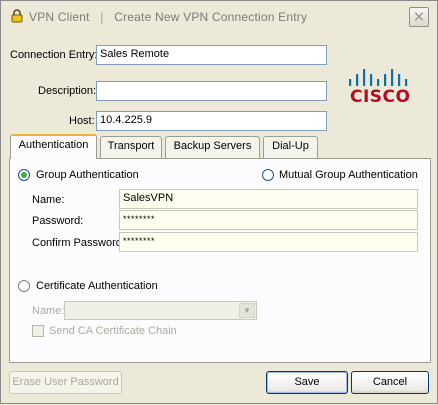 Image resolution: width=438 pixels, height=405 pixels. Describe the element at coordinates (87, 175) in the screenshot. I see `group-auth-label: Group Authentication` at that location.